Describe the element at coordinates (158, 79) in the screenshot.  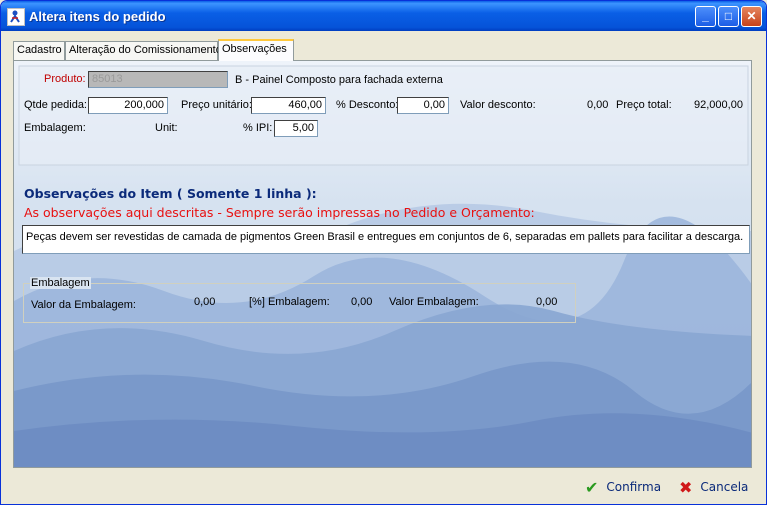
I see `produto-code-field: 85013` at that location.